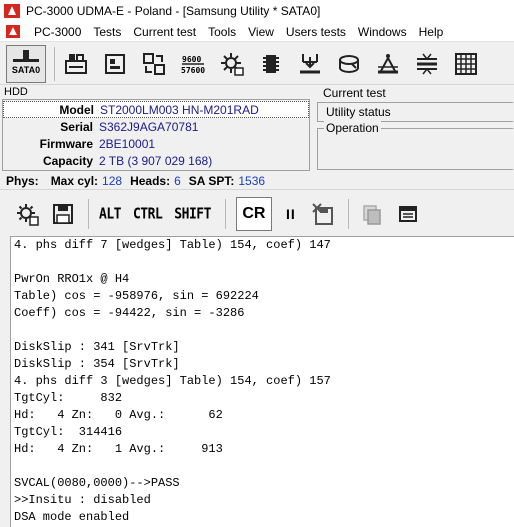 This screenshot has height=527, width=514. Describe the element at coordinates (352, 128) in the screenshot. I see `operation-label: Operation` at that location.